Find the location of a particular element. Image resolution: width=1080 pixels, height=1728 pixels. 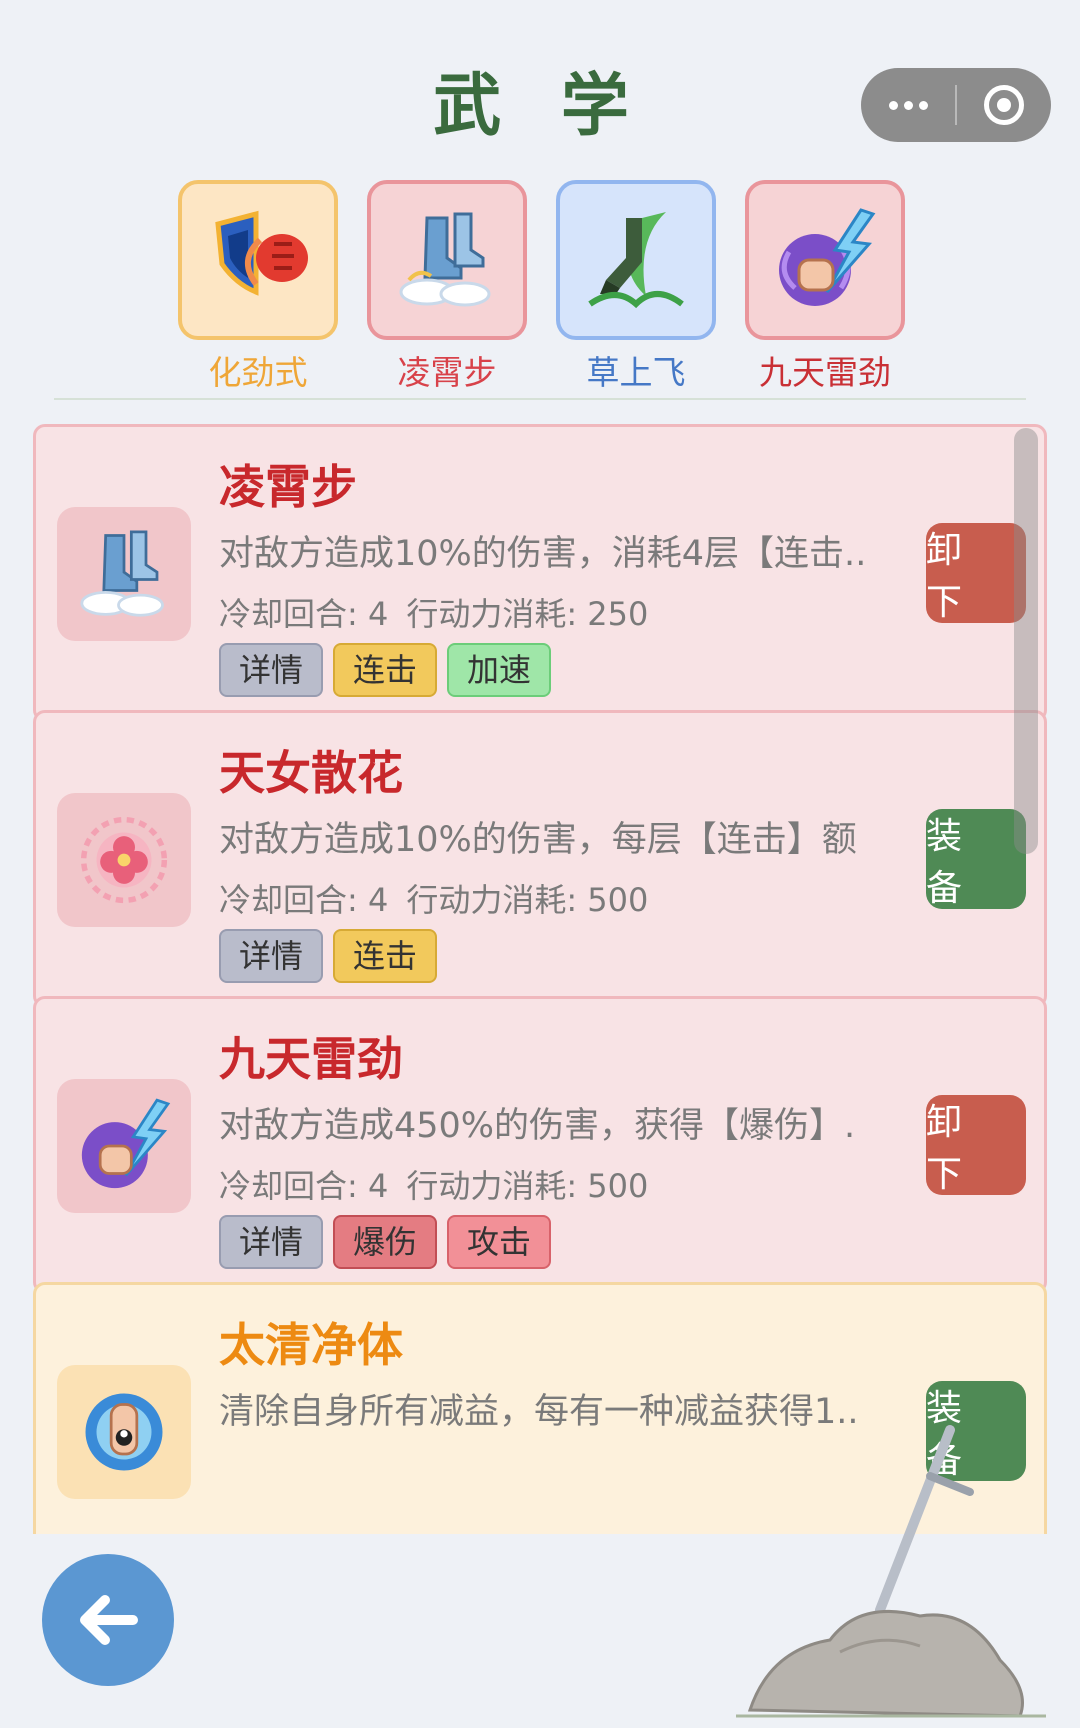

sword-in-stone-decoration is located at coordinates (891, 1571).